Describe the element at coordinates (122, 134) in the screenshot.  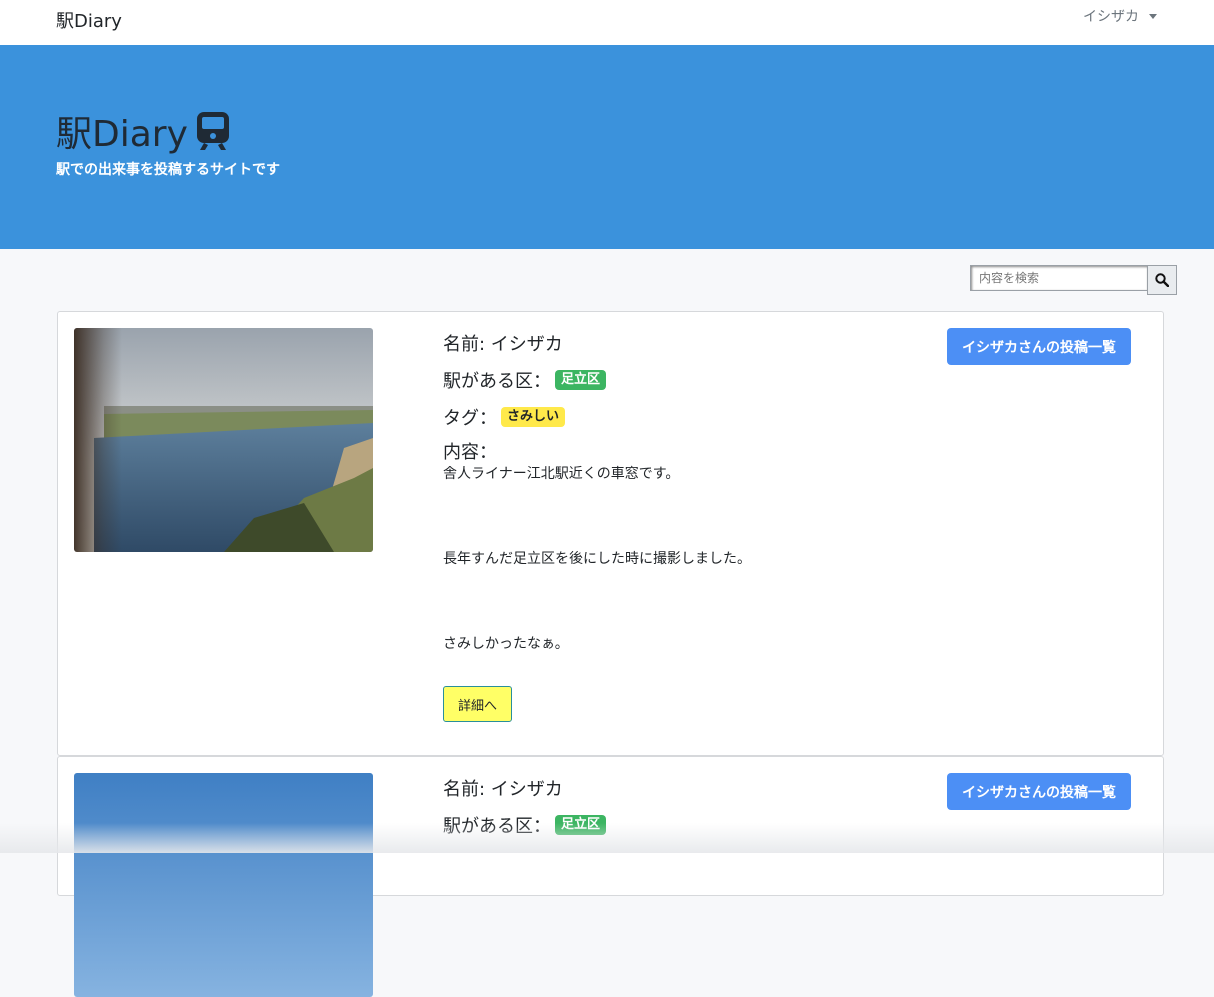
I see `hero-title-text: 駅Diary` at that location.